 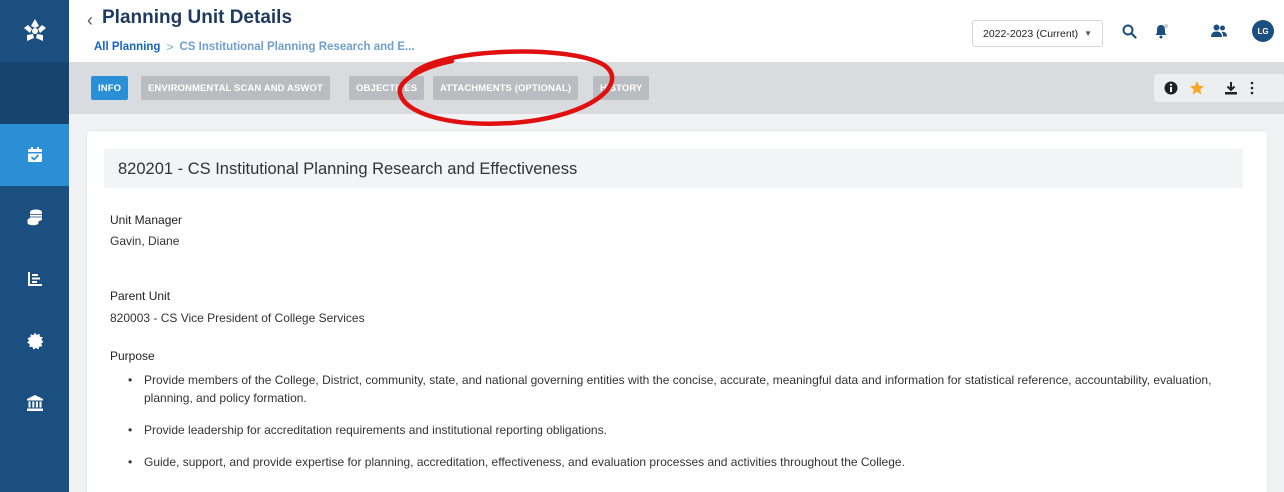 I want to click on purpose-label: Purpose, so click(x=132, y=356).